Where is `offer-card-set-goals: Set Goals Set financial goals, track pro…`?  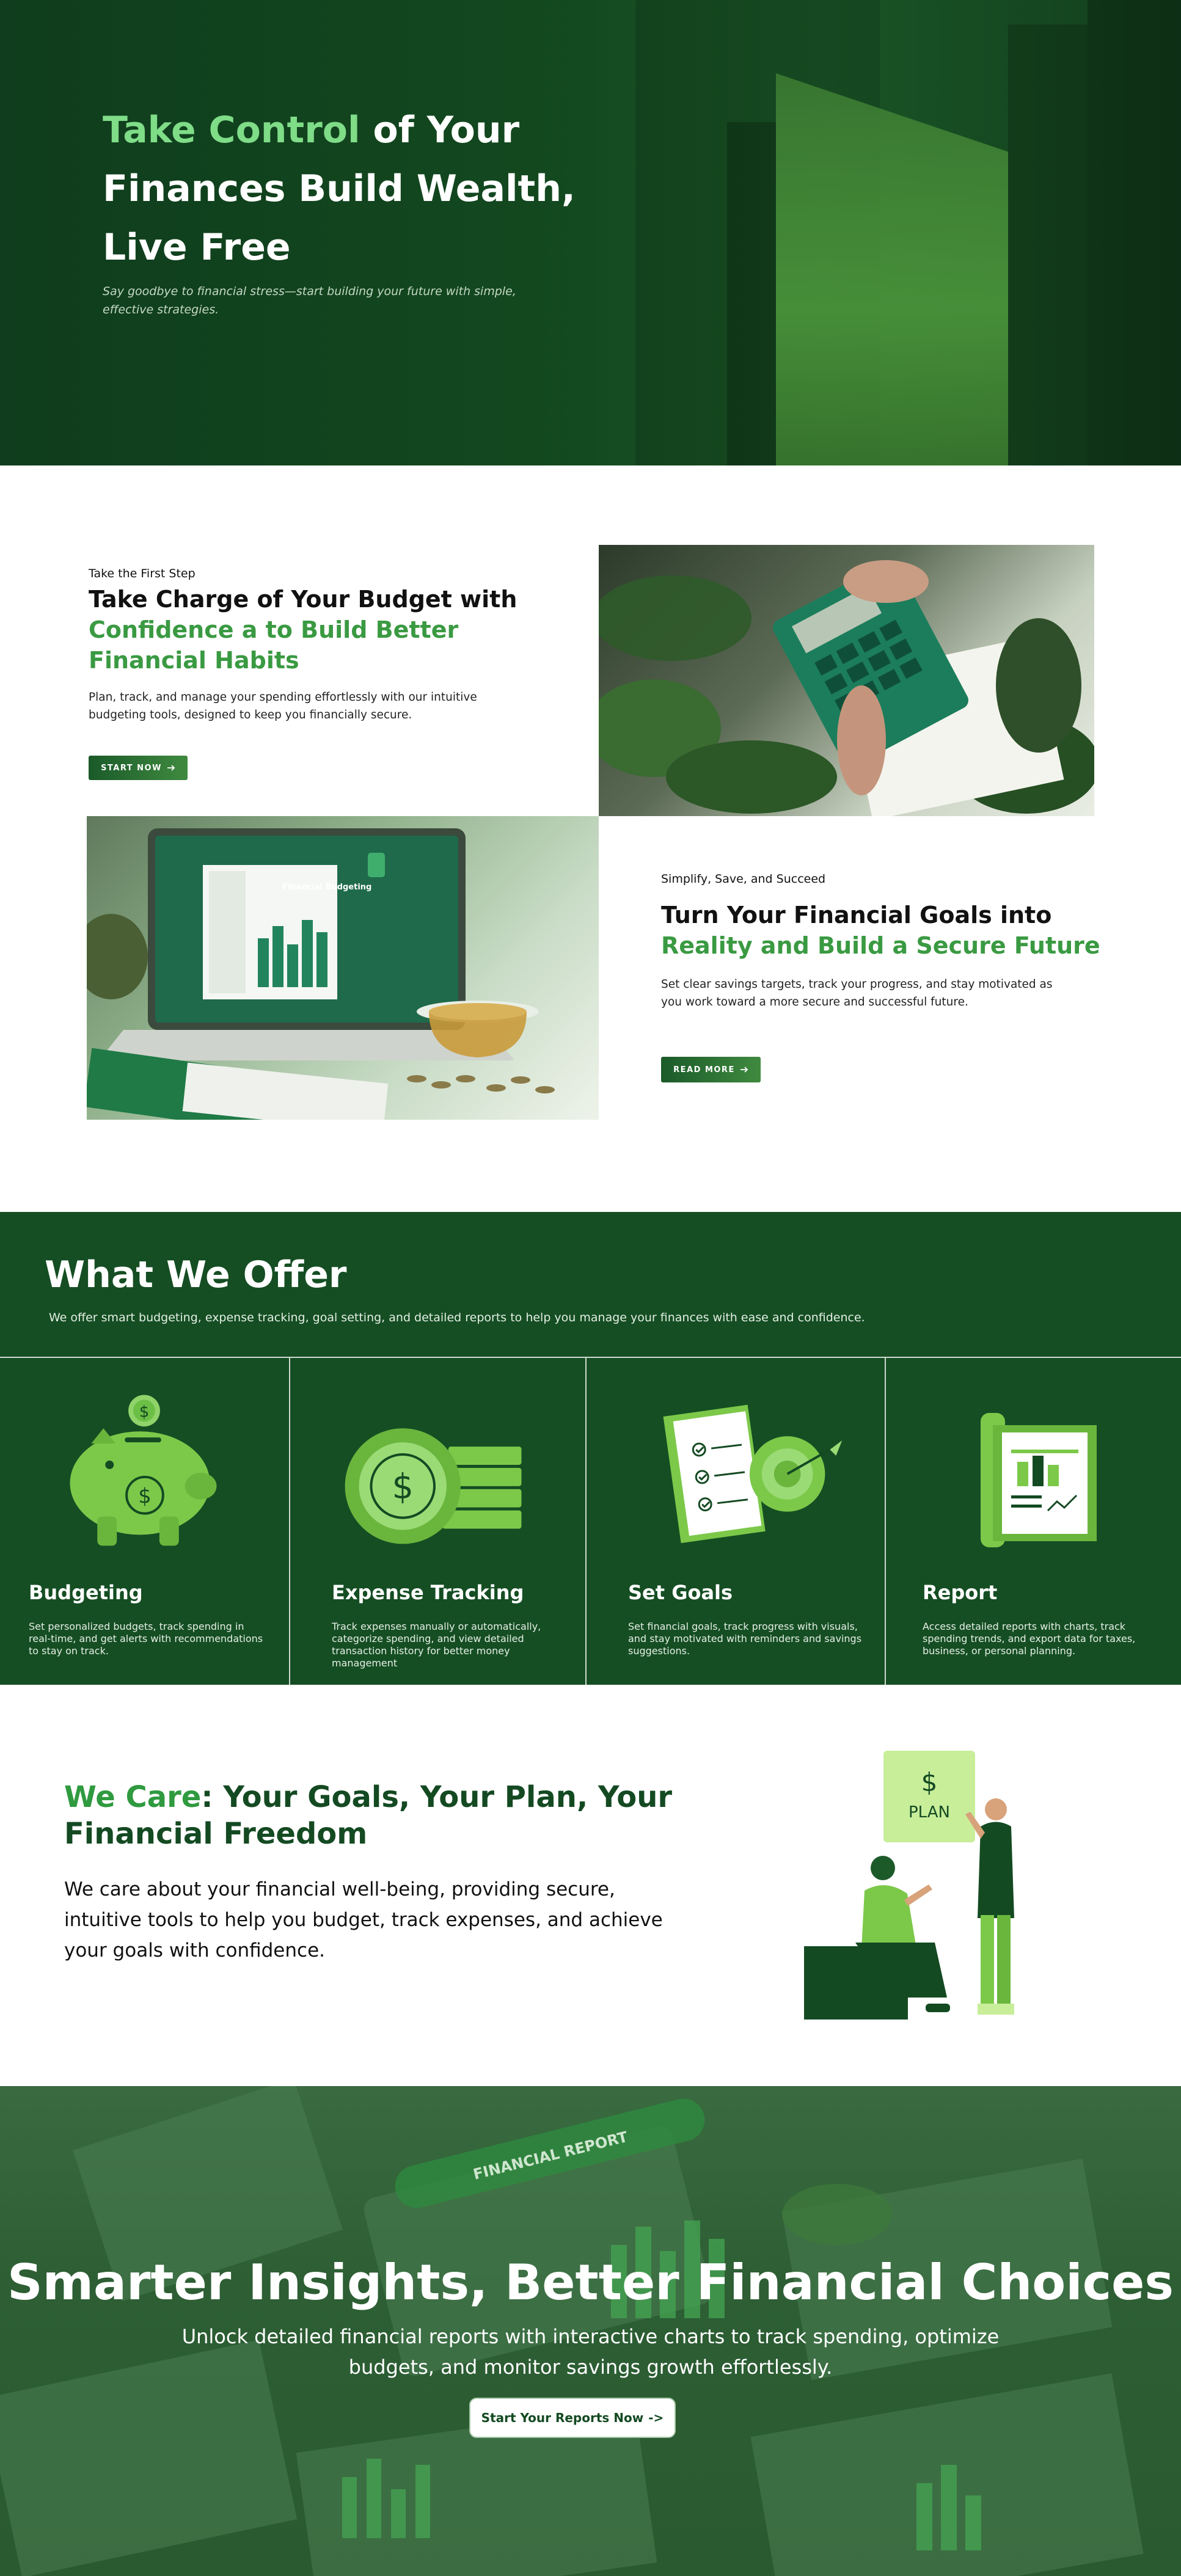 offer-card-set-goals: Set Goals Set financial goals, track pro… is located at coordinates (737, 1521).